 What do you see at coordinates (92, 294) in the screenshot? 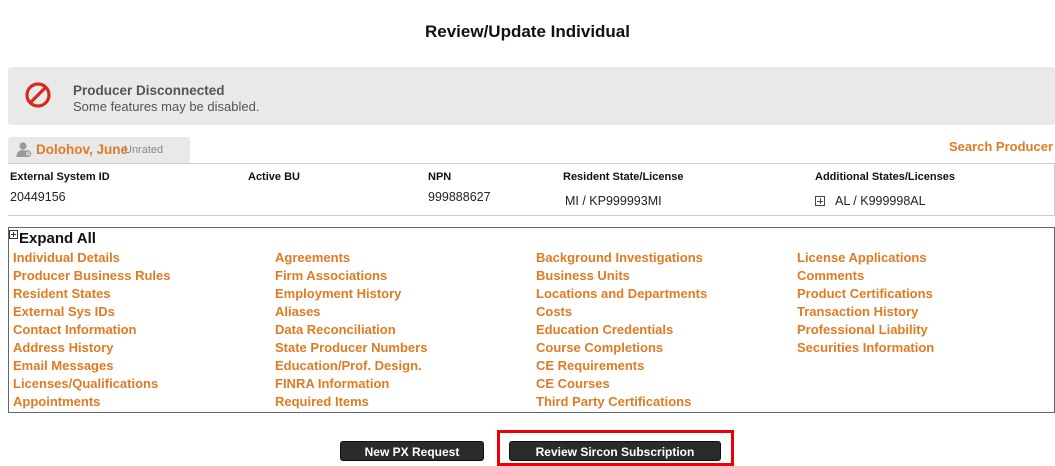
I see `link-resident-states: Resident States` at bounding box center [92, 294].